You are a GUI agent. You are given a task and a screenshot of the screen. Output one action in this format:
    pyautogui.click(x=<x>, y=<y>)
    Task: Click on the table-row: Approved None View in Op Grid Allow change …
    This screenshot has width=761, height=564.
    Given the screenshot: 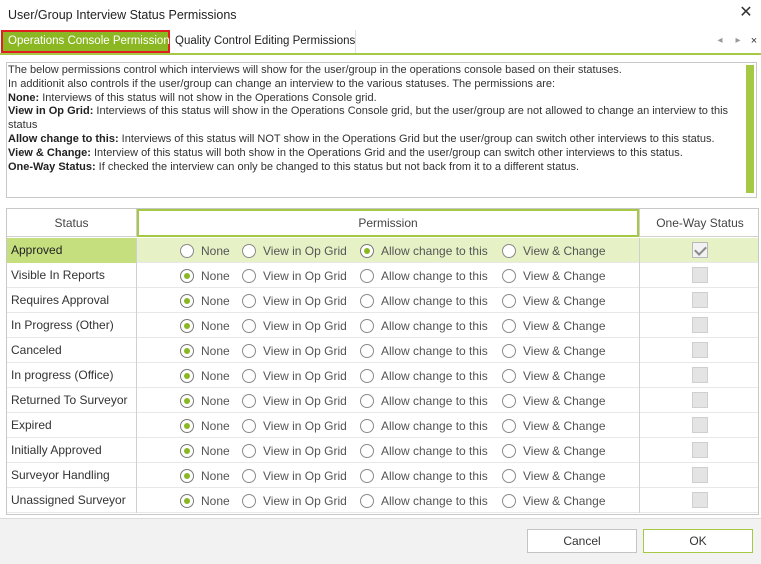 What is the action you would take?
    pyautogui.click(x=382, y=250)
    